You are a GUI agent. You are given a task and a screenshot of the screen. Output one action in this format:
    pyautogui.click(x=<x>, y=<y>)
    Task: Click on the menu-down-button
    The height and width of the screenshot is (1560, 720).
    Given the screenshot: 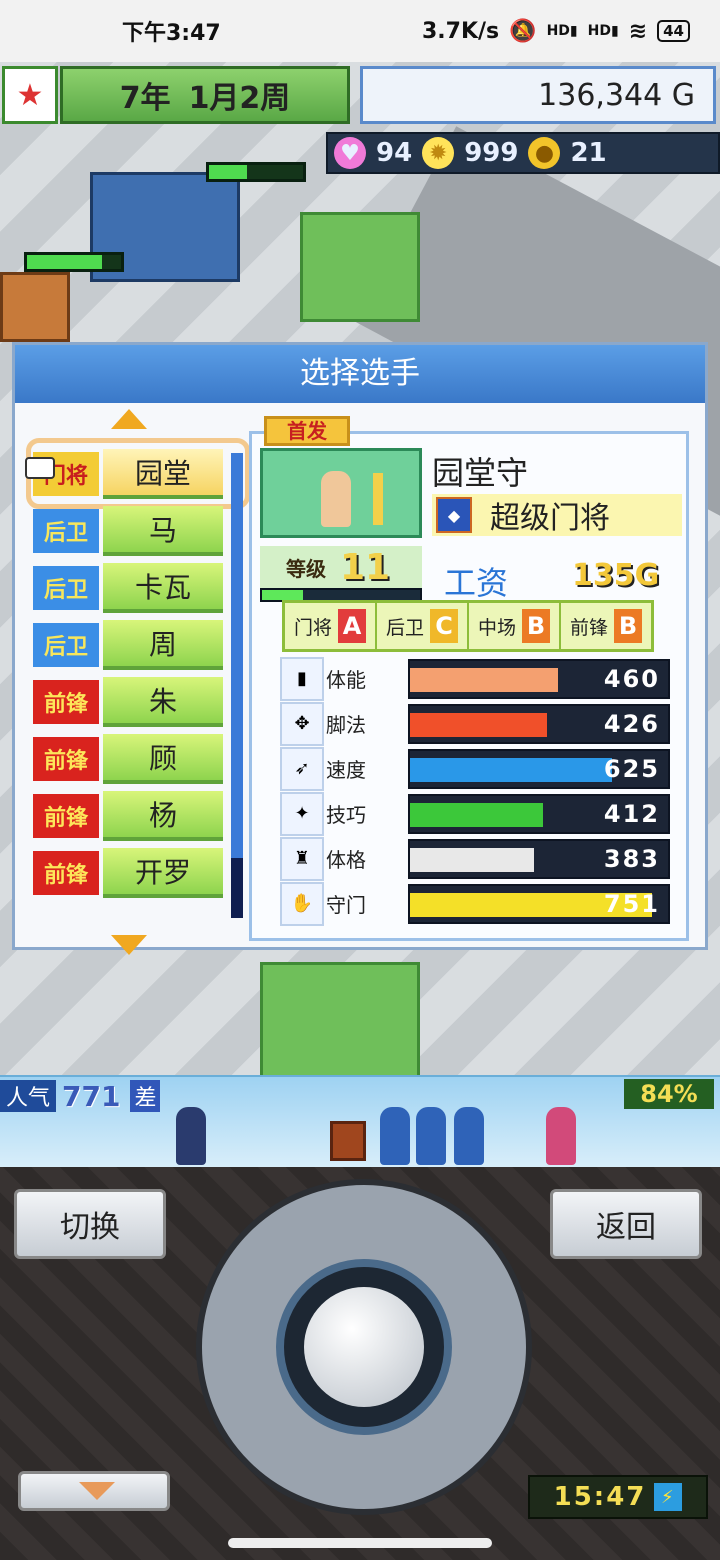 What is the action you would take?
    pyautogui.click(x=94, y=1491)
    